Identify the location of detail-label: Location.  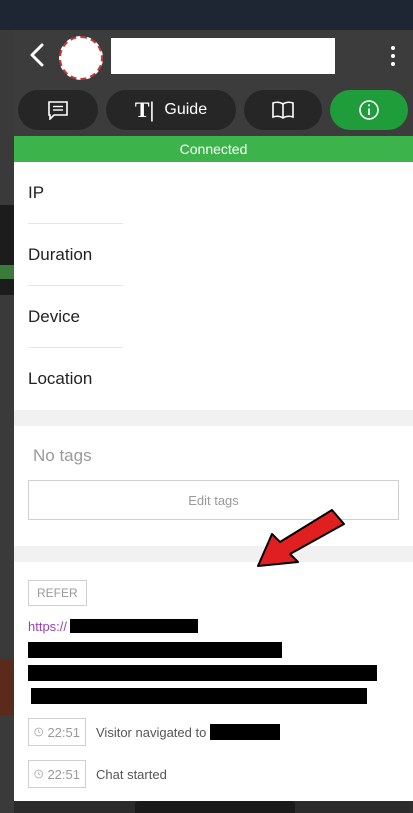
(60, 378).